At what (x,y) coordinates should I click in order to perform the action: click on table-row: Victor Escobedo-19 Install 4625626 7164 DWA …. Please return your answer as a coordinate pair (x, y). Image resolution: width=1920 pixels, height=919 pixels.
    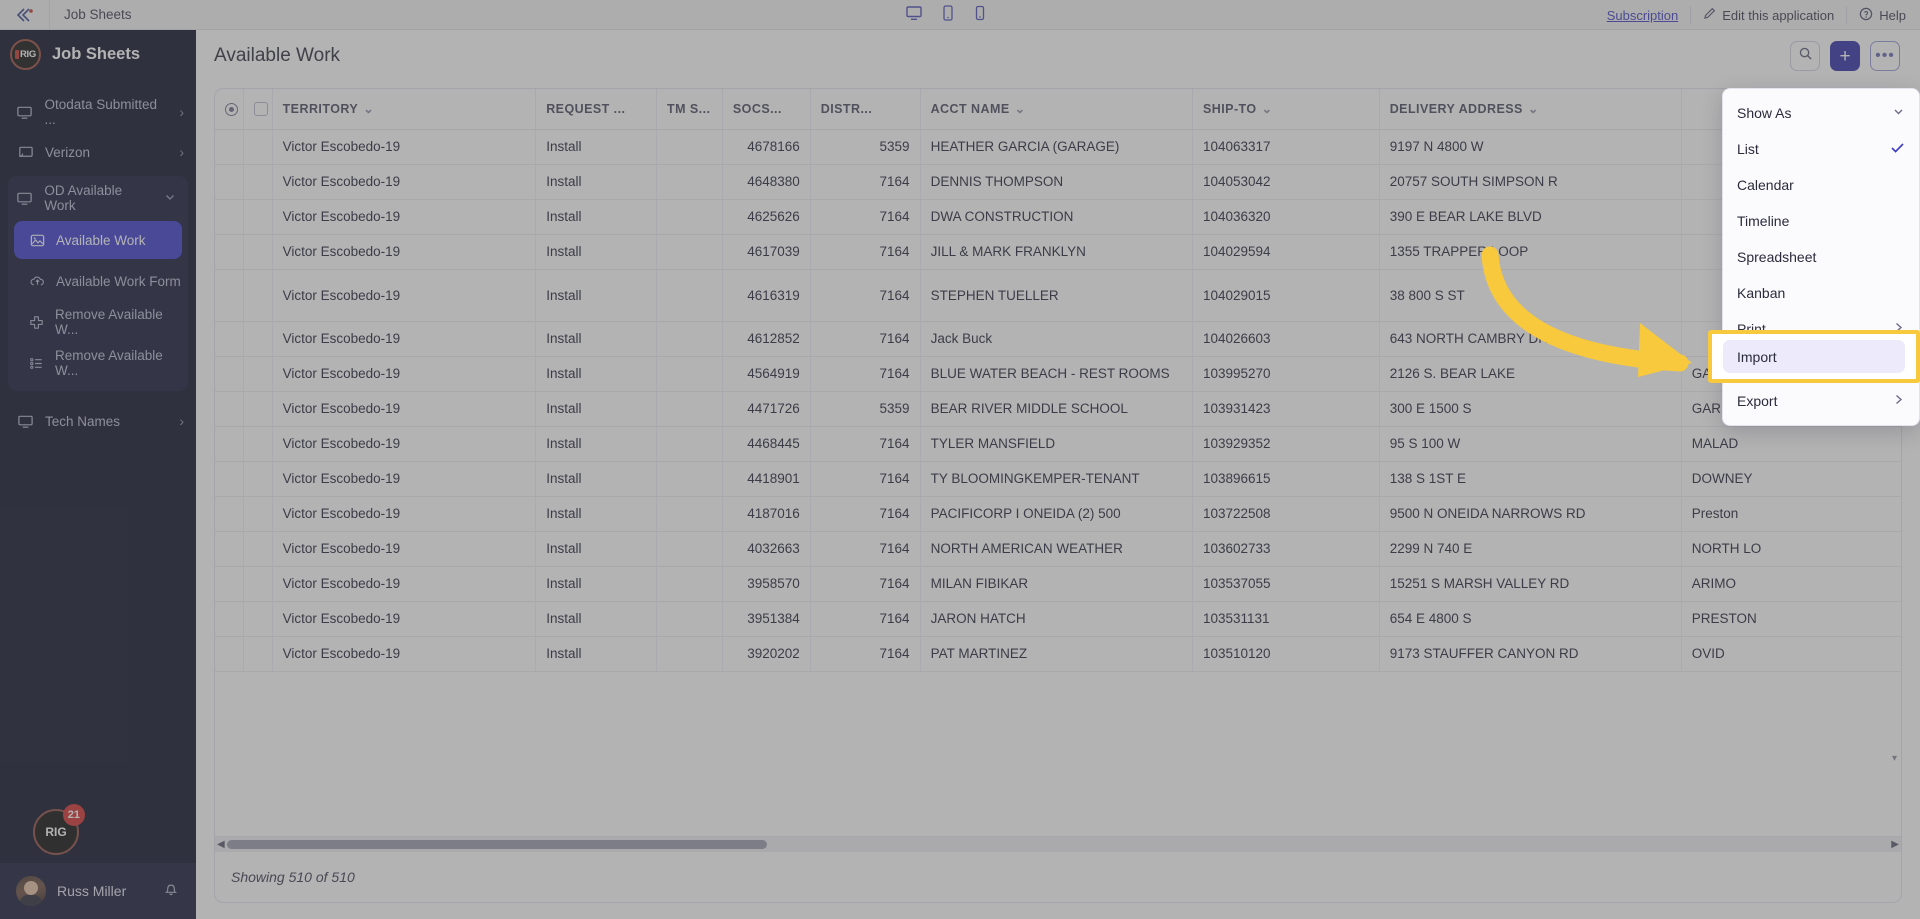
    Looking at the image, I should click on (1058, 217).